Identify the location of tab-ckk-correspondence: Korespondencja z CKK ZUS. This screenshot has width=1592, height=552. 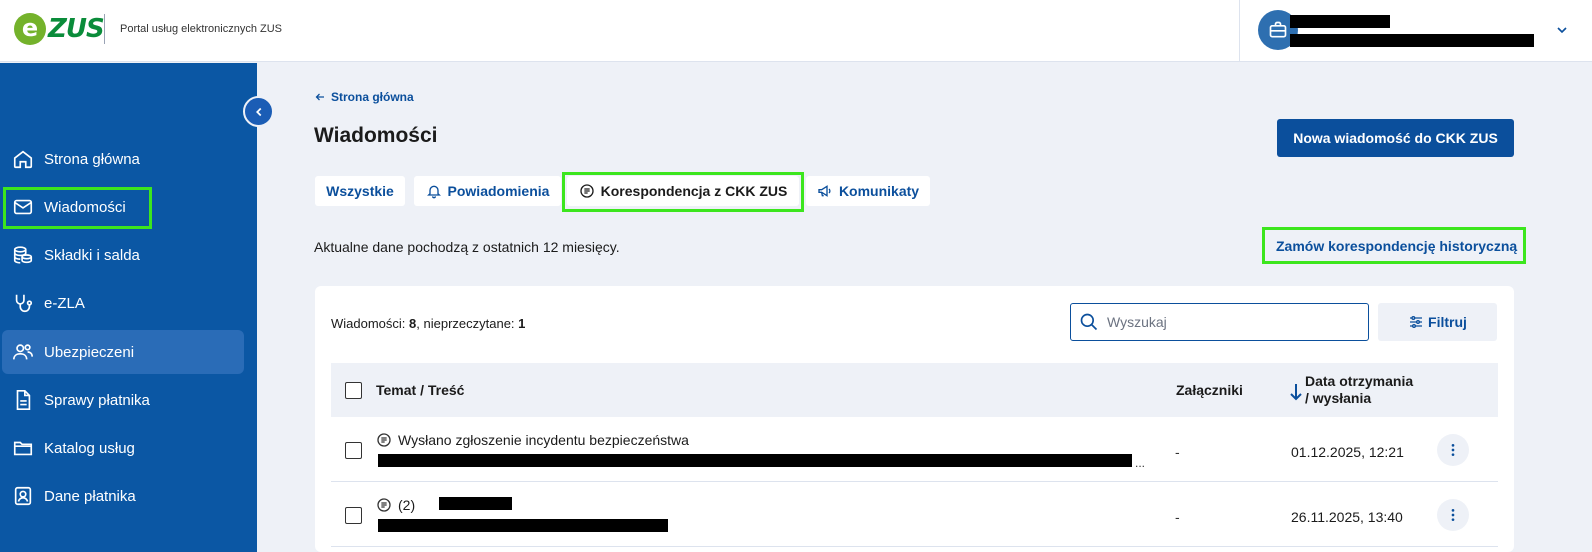
(683, 191).